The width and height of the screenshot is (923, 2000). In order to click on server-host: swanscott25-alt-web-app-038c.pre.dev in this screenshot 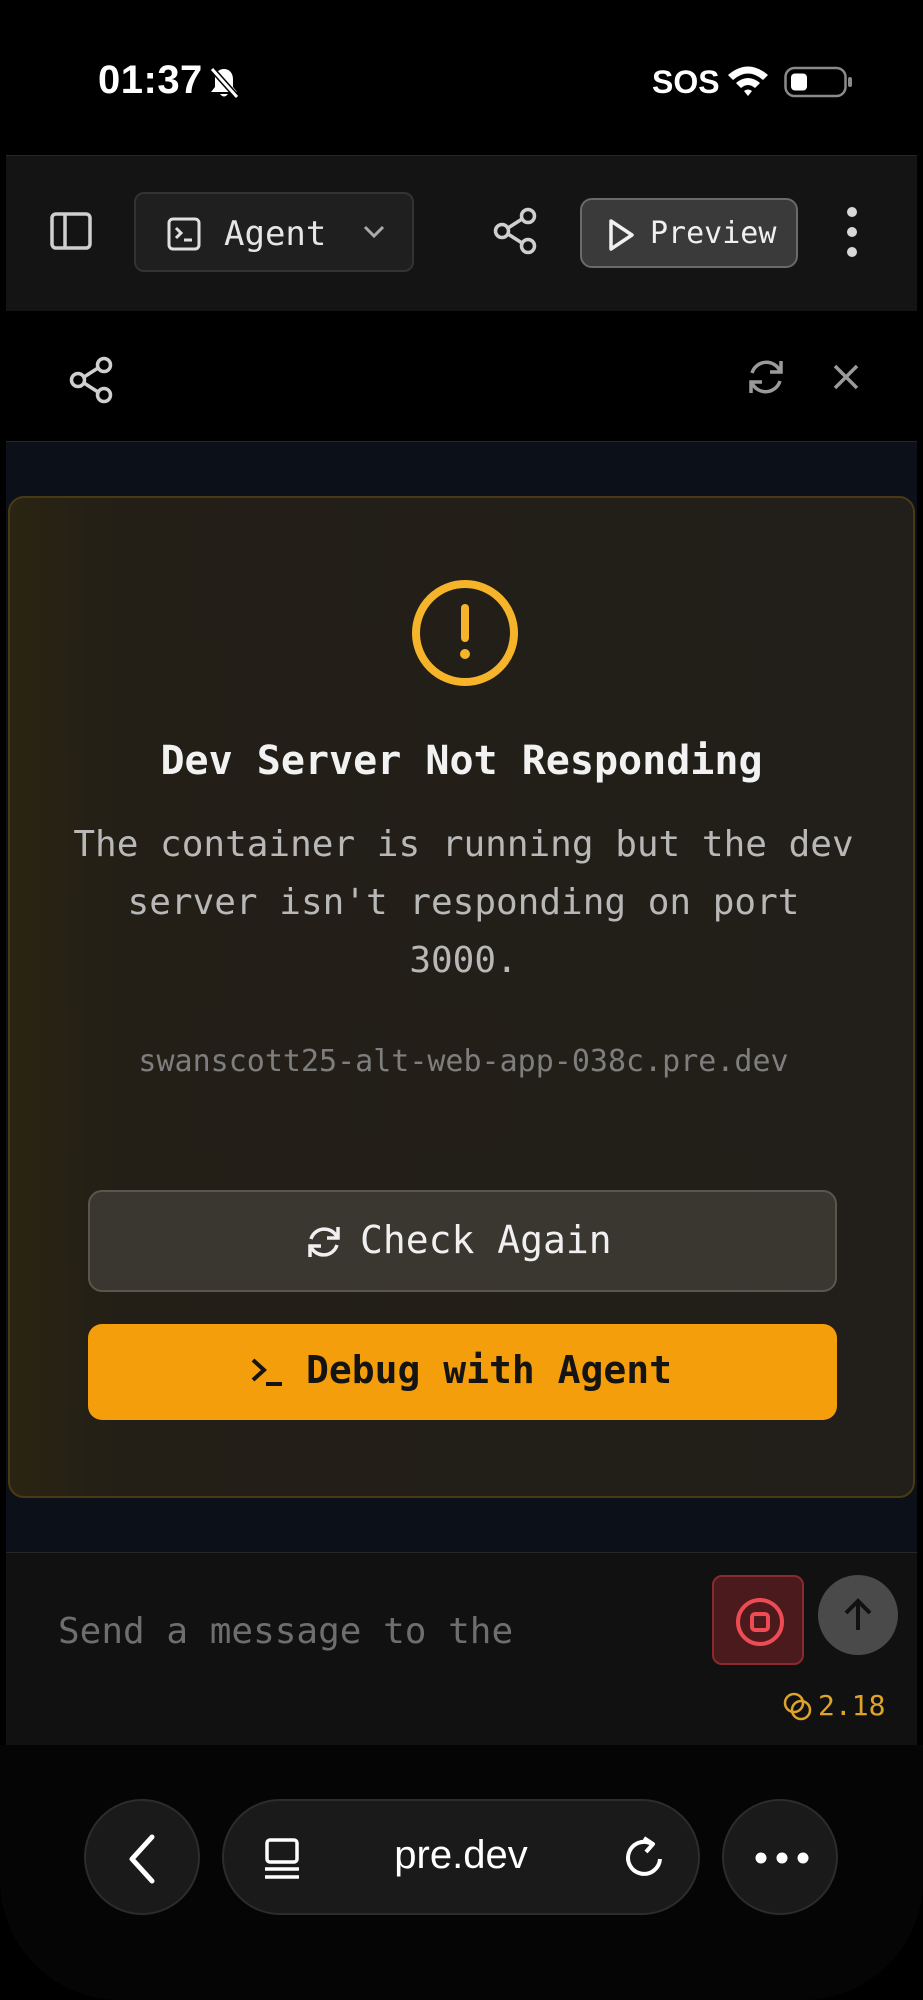, I will do `click(463, 1061)`.